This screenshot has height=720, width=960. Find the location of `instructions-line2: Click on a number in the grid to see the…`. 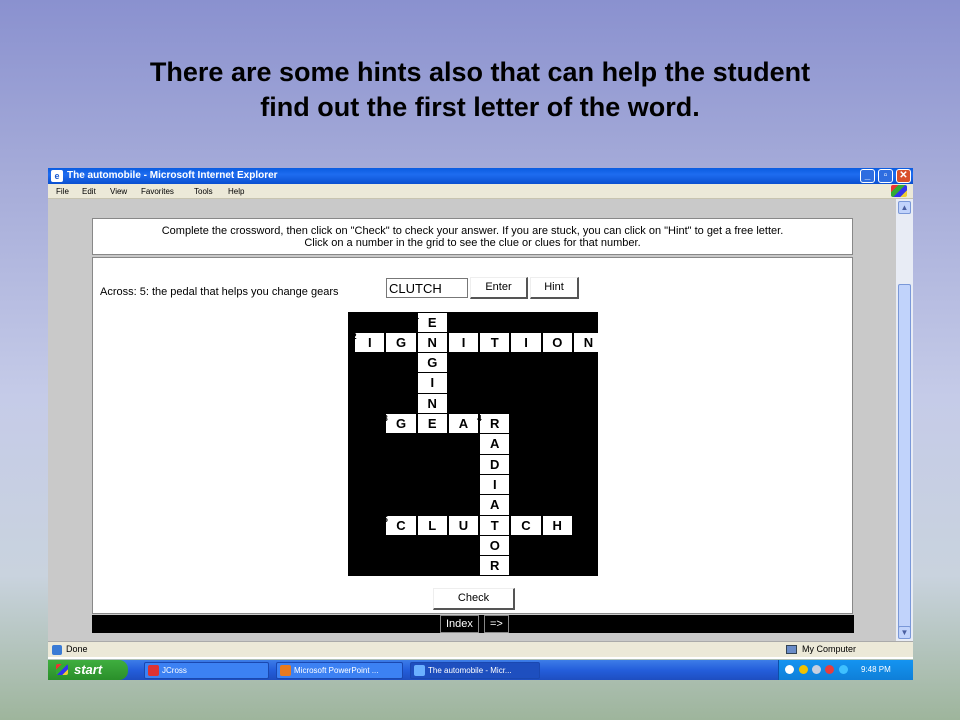

instructions-line2: Click on a number in the grid to see the… is located at coordinates (472, 243).